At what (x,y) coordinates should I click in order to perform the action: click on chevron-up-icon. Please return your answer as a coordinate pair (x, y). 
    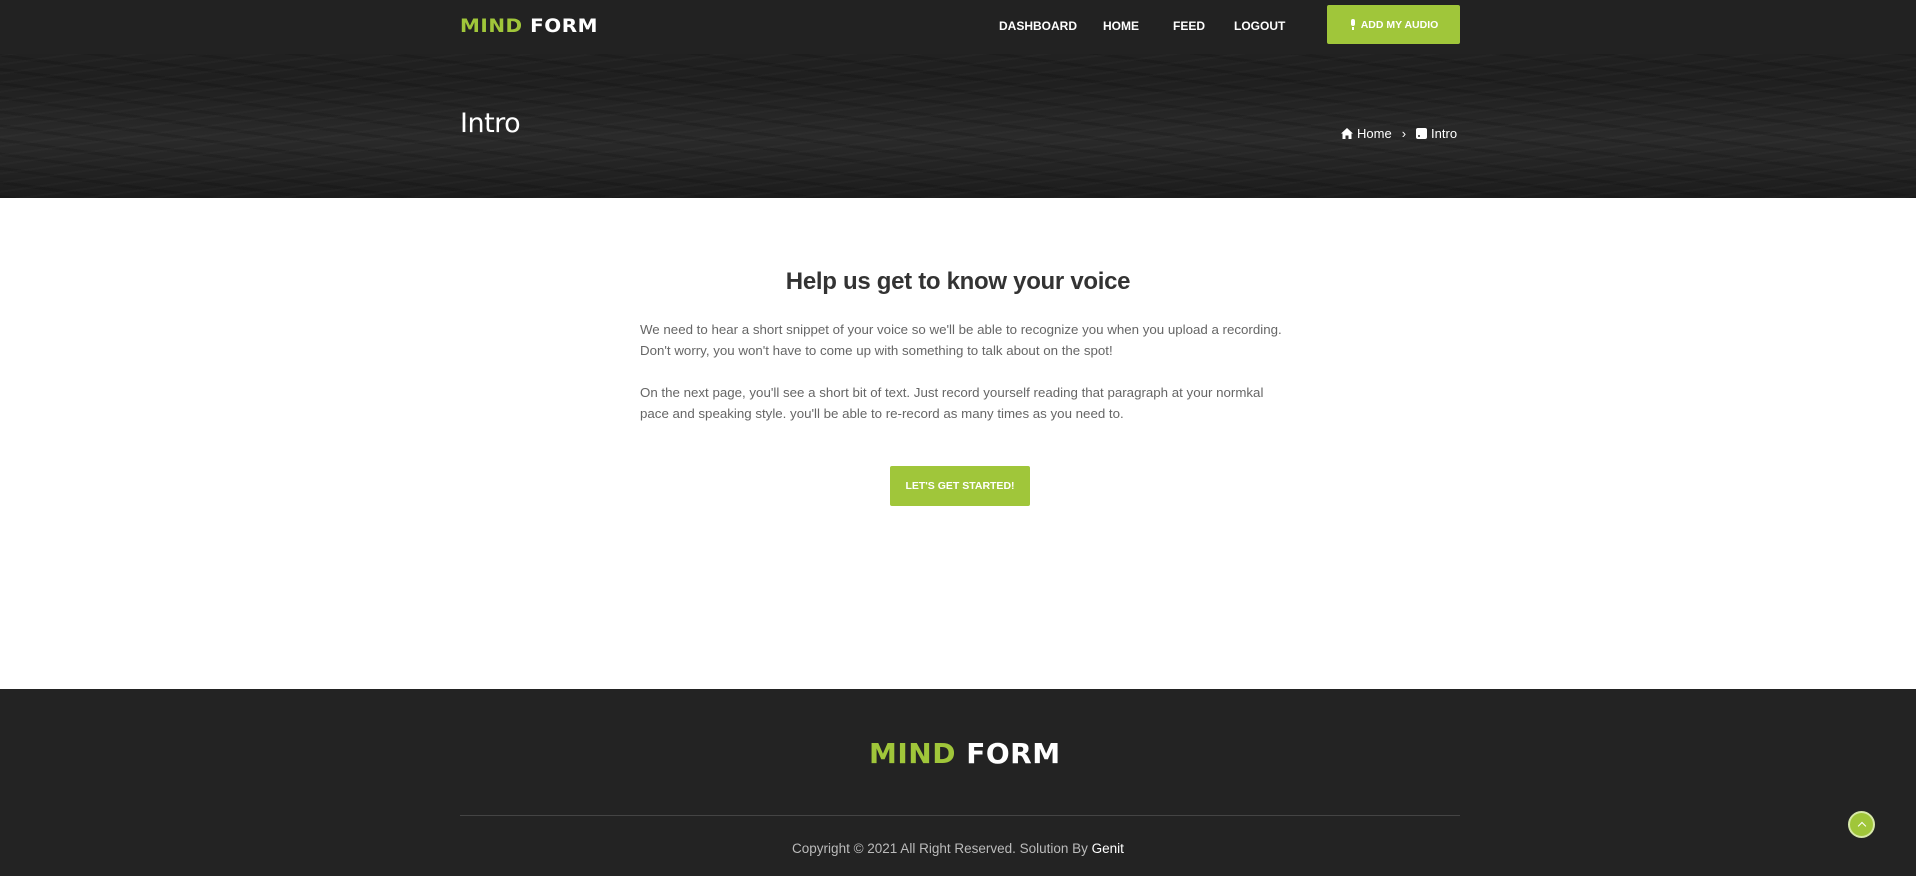
    Looking at the image, I should click on (1861, 826).